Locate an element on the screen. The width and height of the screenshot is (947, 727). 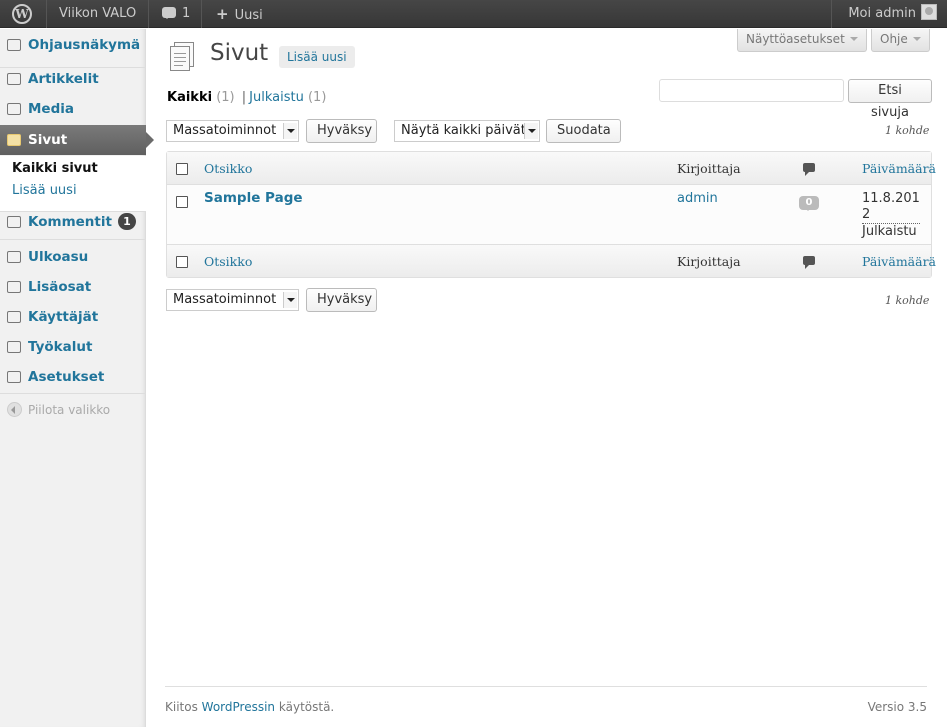
help-label: Ohje is located at coordinates (894, 39).